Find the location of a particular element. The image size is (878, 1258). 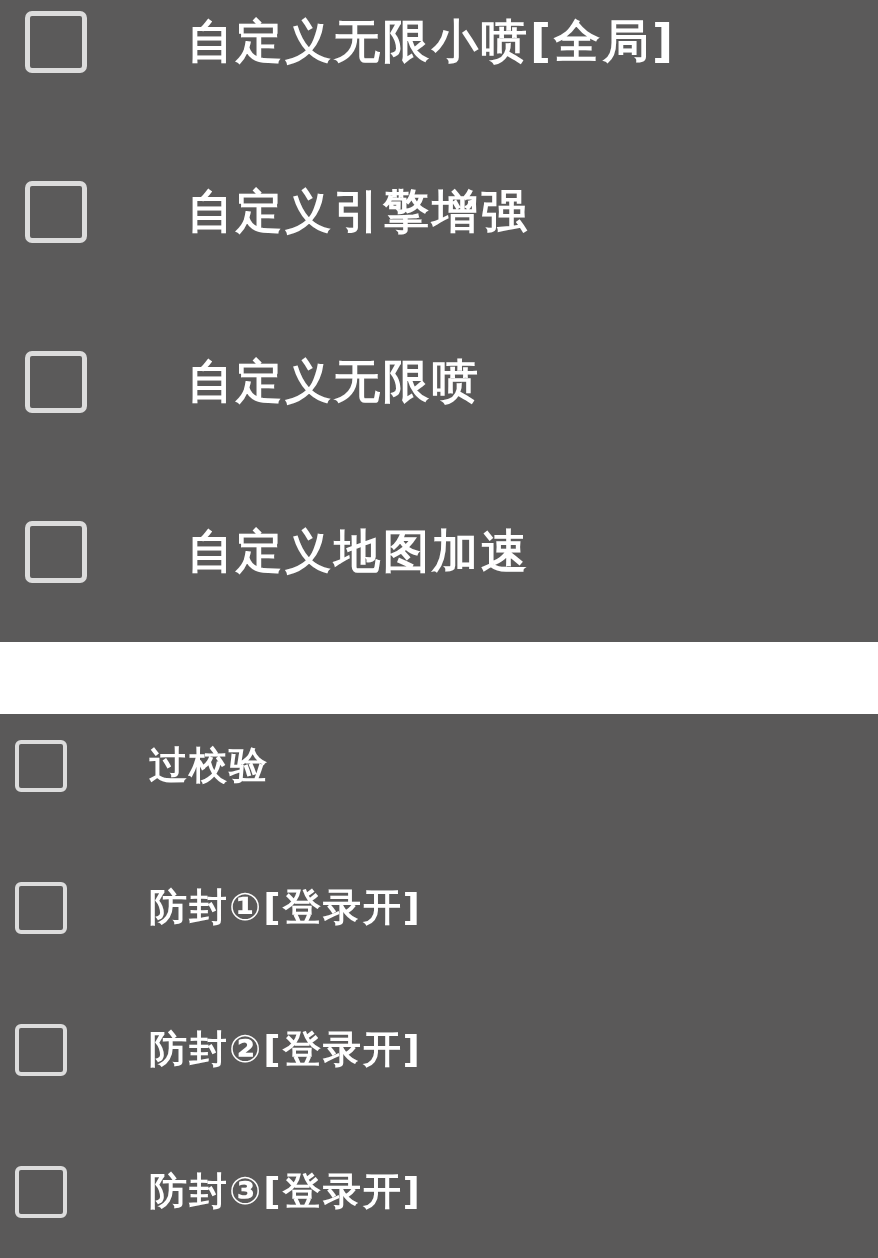

option-label: 防封①[登录开] is located at coordinates (285, 908).